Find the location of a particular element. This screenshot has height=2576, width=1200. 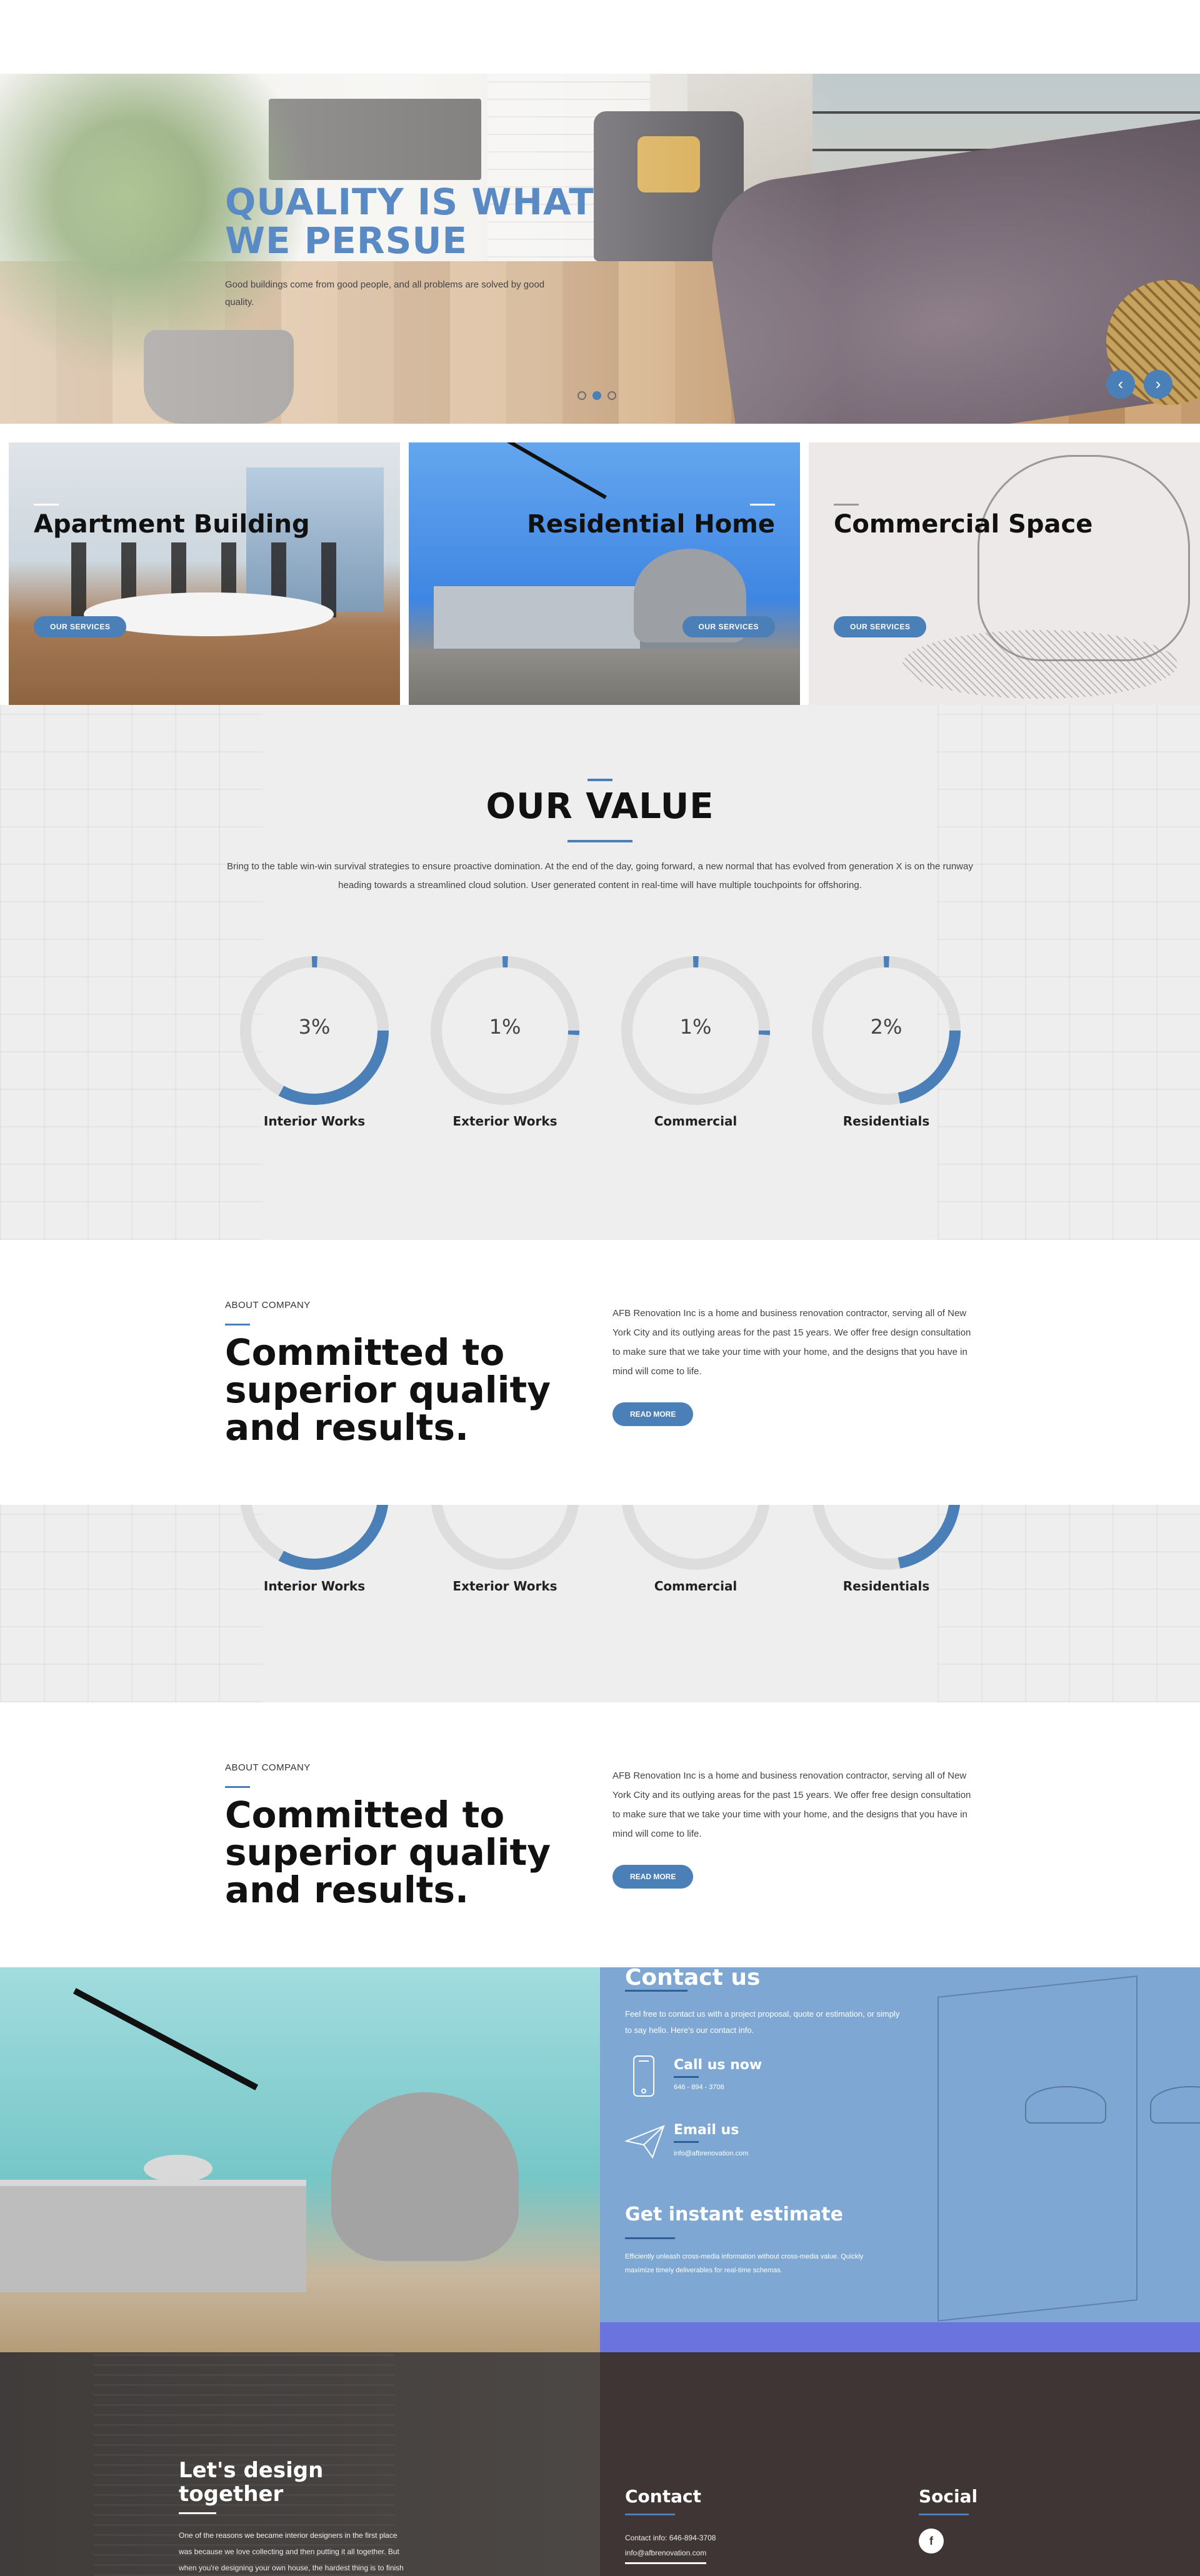

title-accent is located at coordinates (600, 780).